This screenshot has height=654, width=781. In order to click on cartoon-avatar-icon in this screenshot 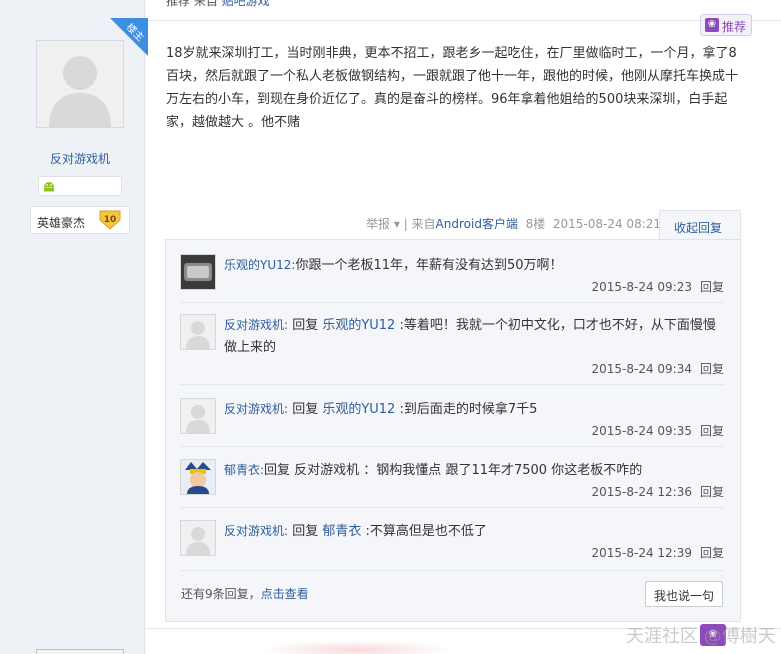, I will do `click(198, 477)`.